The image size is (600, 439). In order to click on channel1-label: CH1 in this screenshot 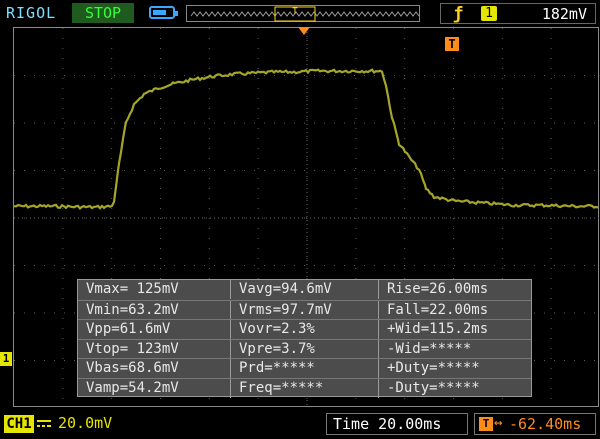, I will do `click(19, 424)`.